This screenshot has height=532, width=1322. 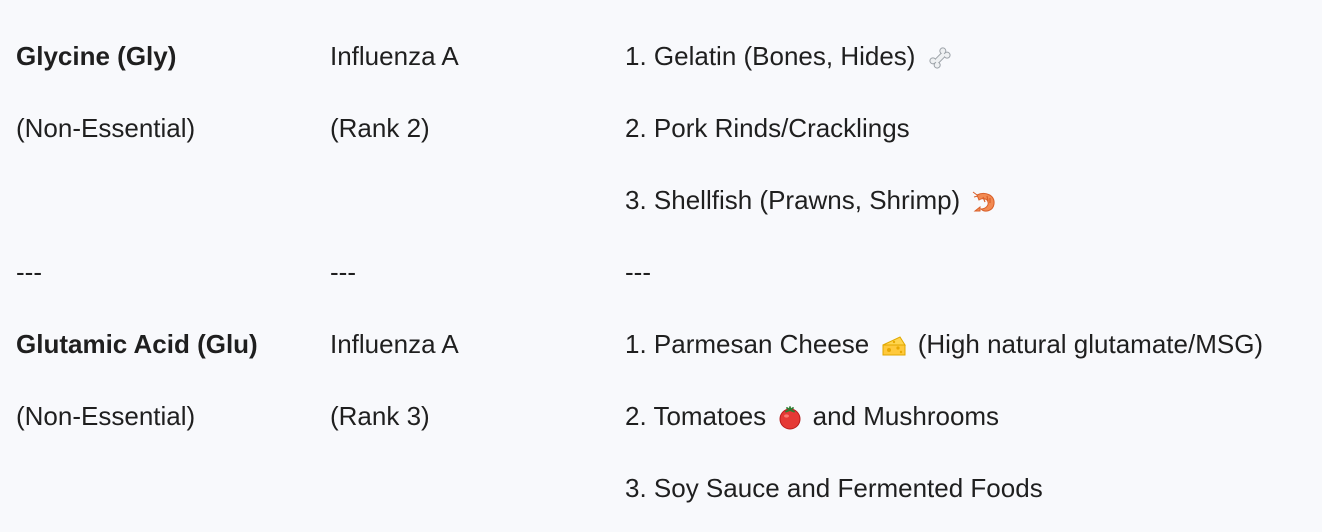 What do you see at coordinates (940, 58) in the screenshot?
I see `bone-icon` at bounding box center [940, 58].